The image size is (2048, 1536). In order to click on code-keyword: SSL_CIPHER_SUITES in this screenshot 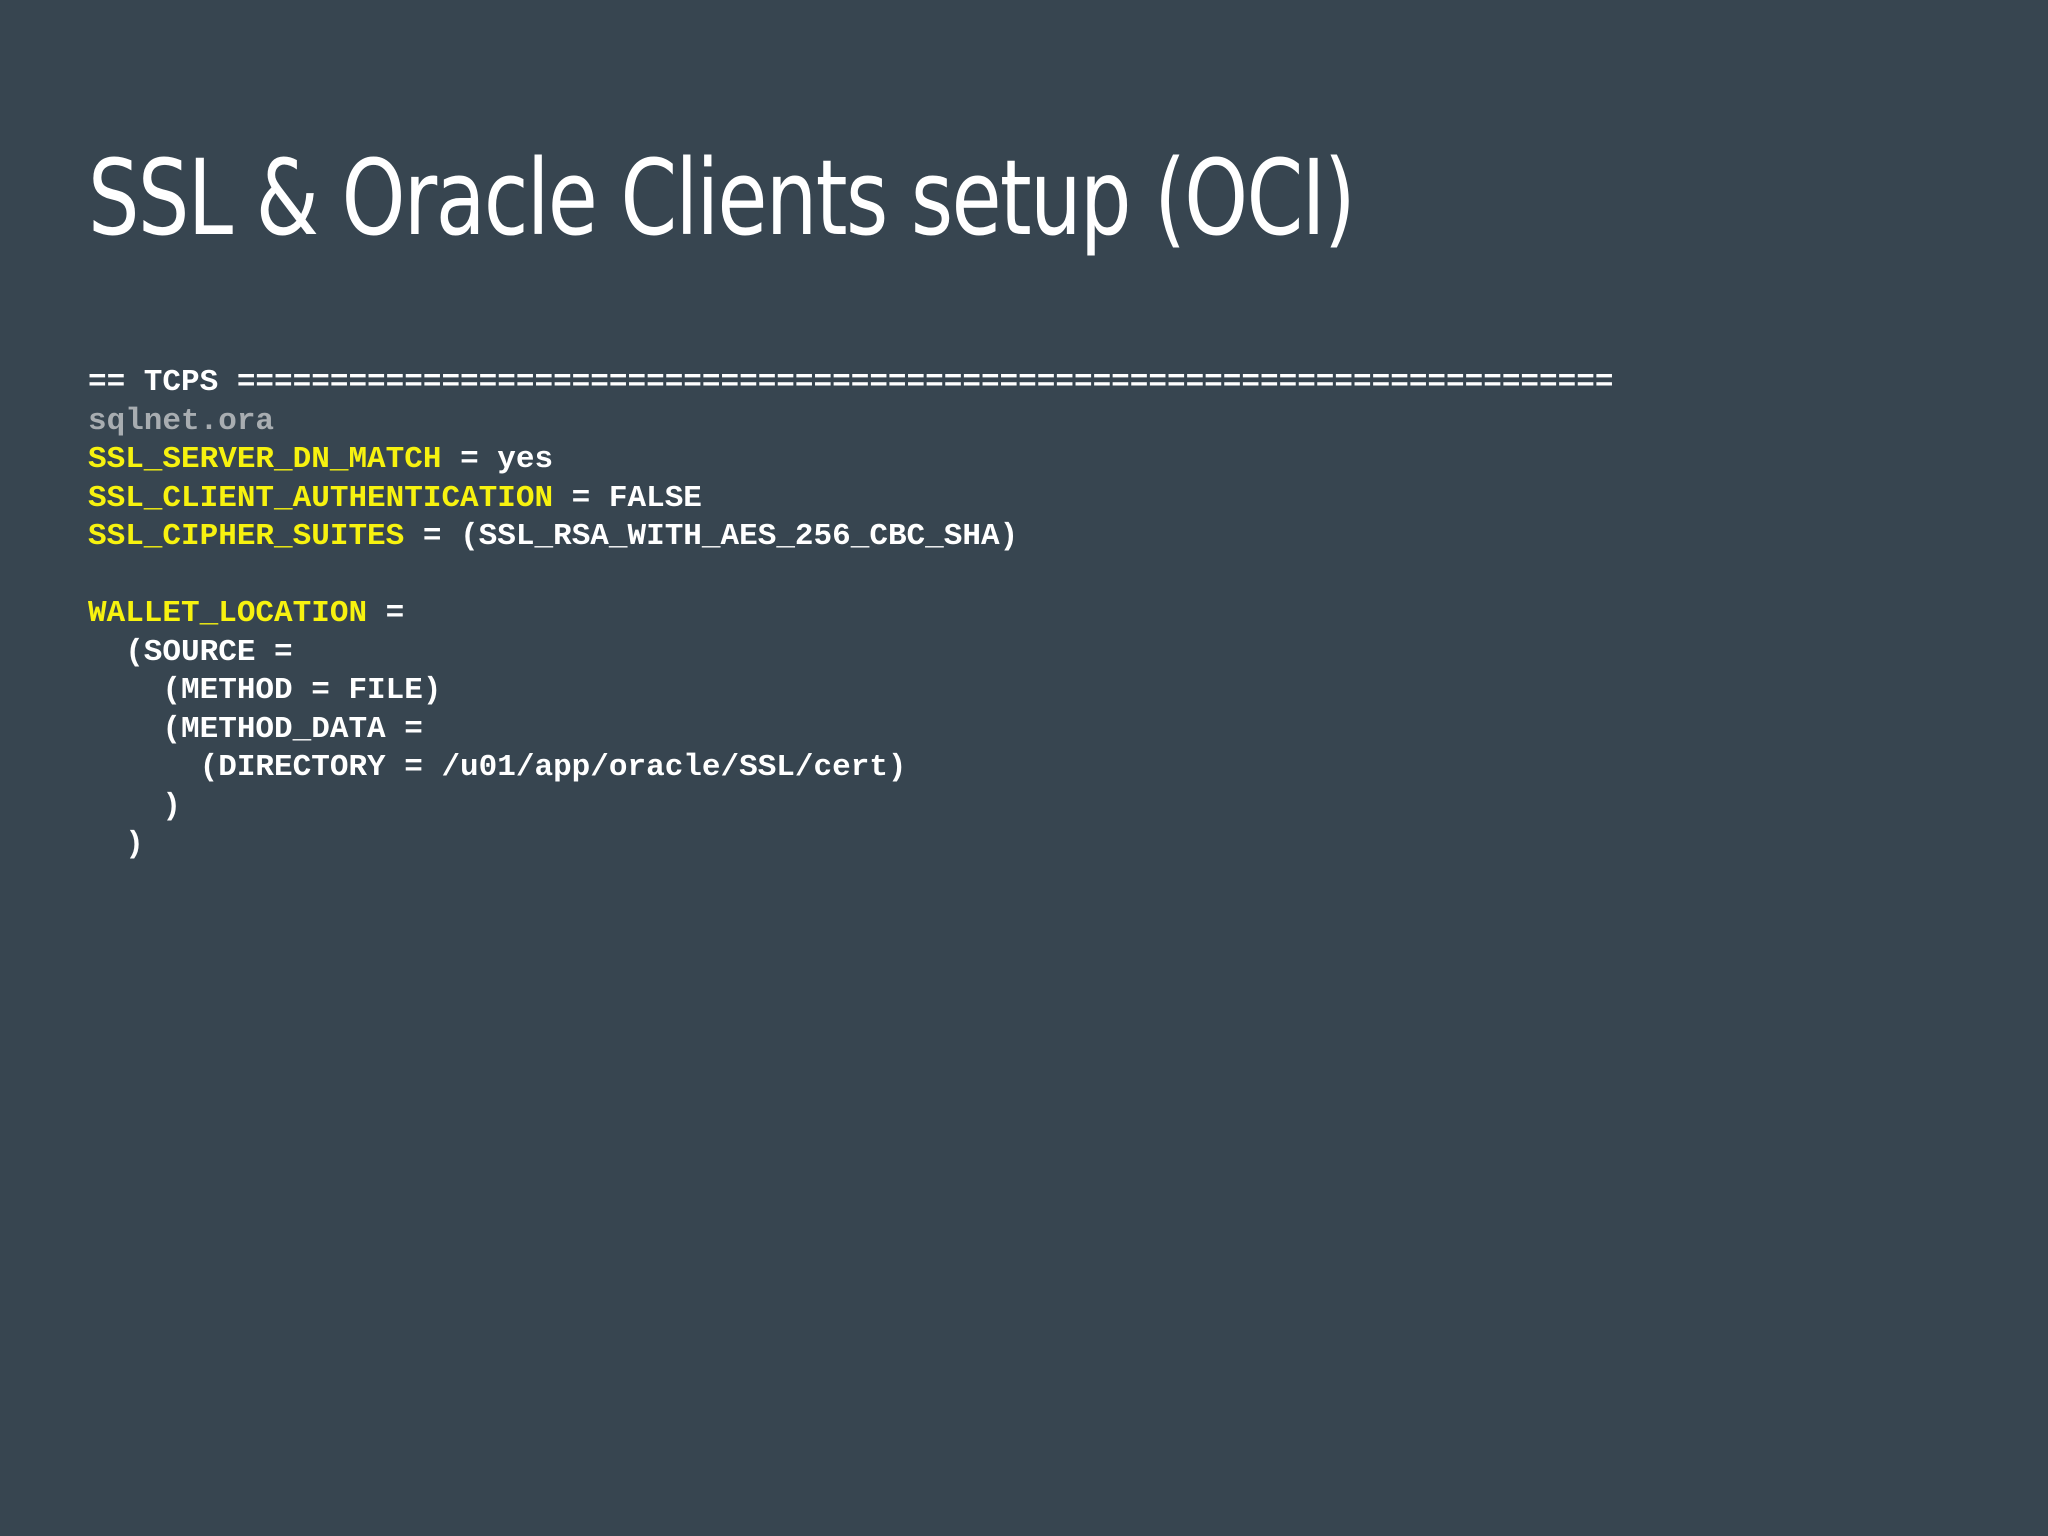, I will do `click(246, 536)`.